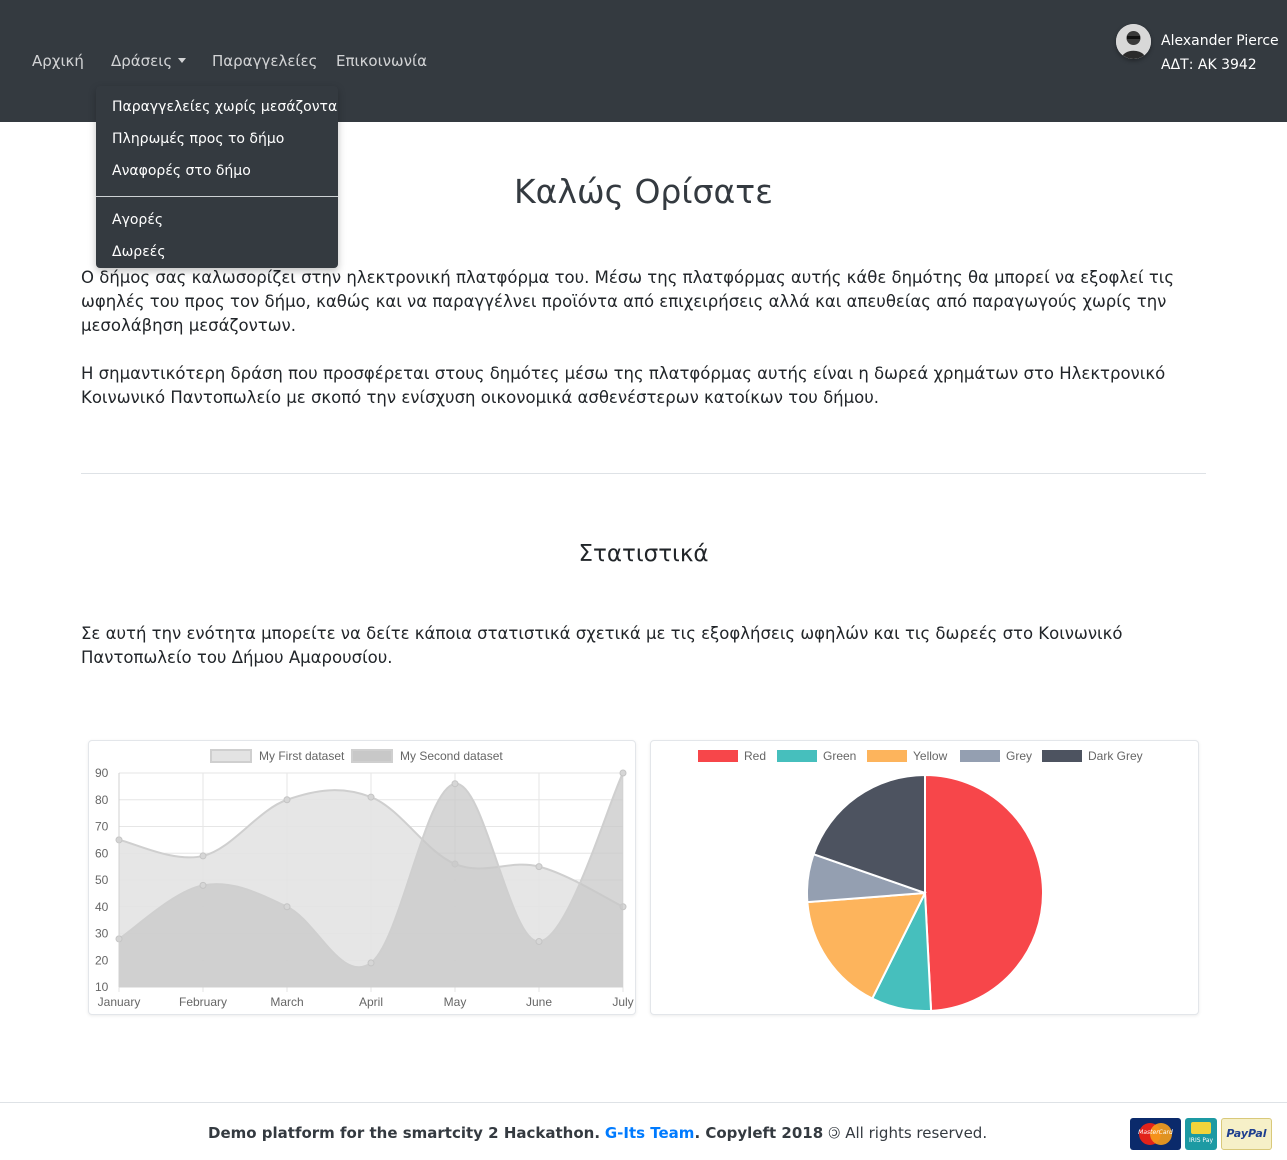  What do you see at coordinates (286, 1002) in the screenshot?
I see `x-tick-label: March` at bounding box center [286, 1002].